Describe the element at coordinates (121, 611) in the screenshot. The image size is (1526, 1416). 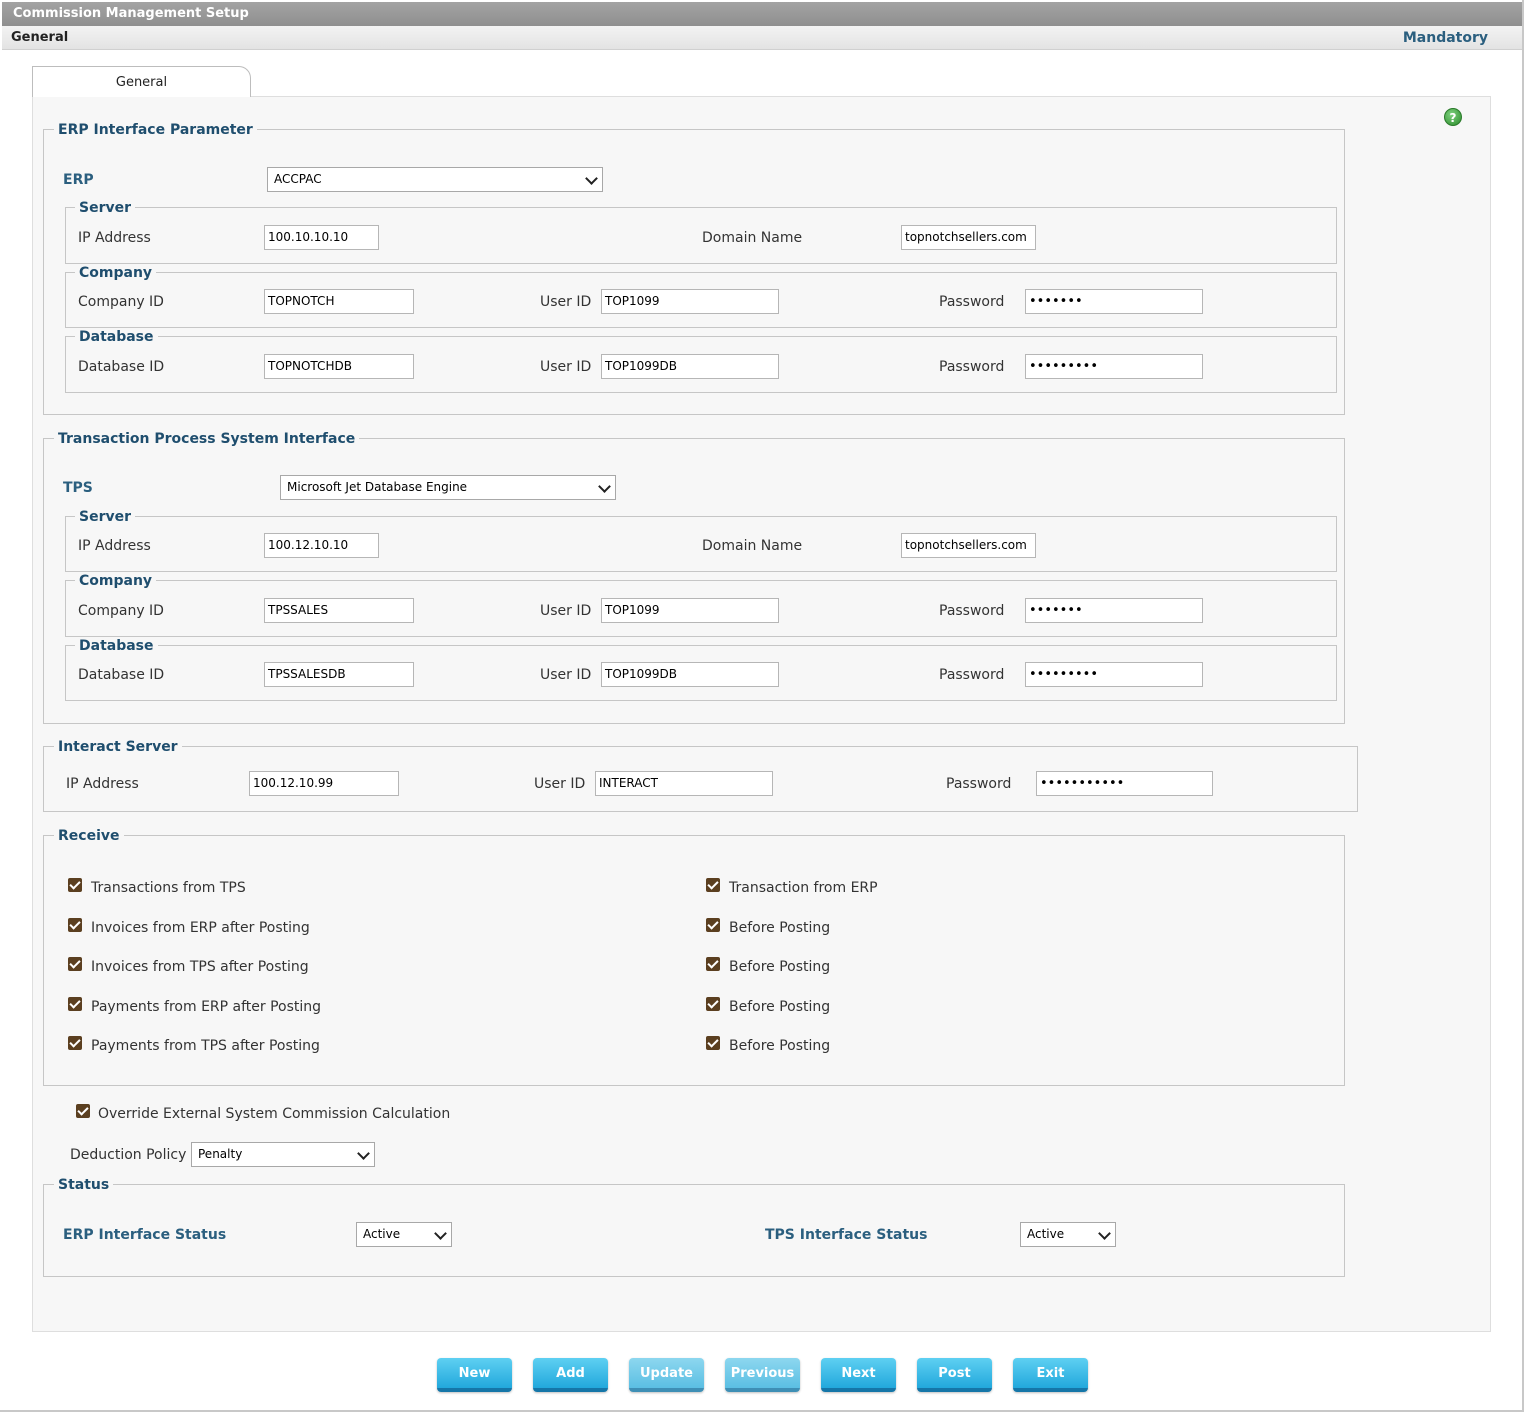
I see `tps-company-id-label: Company ID` at that location.